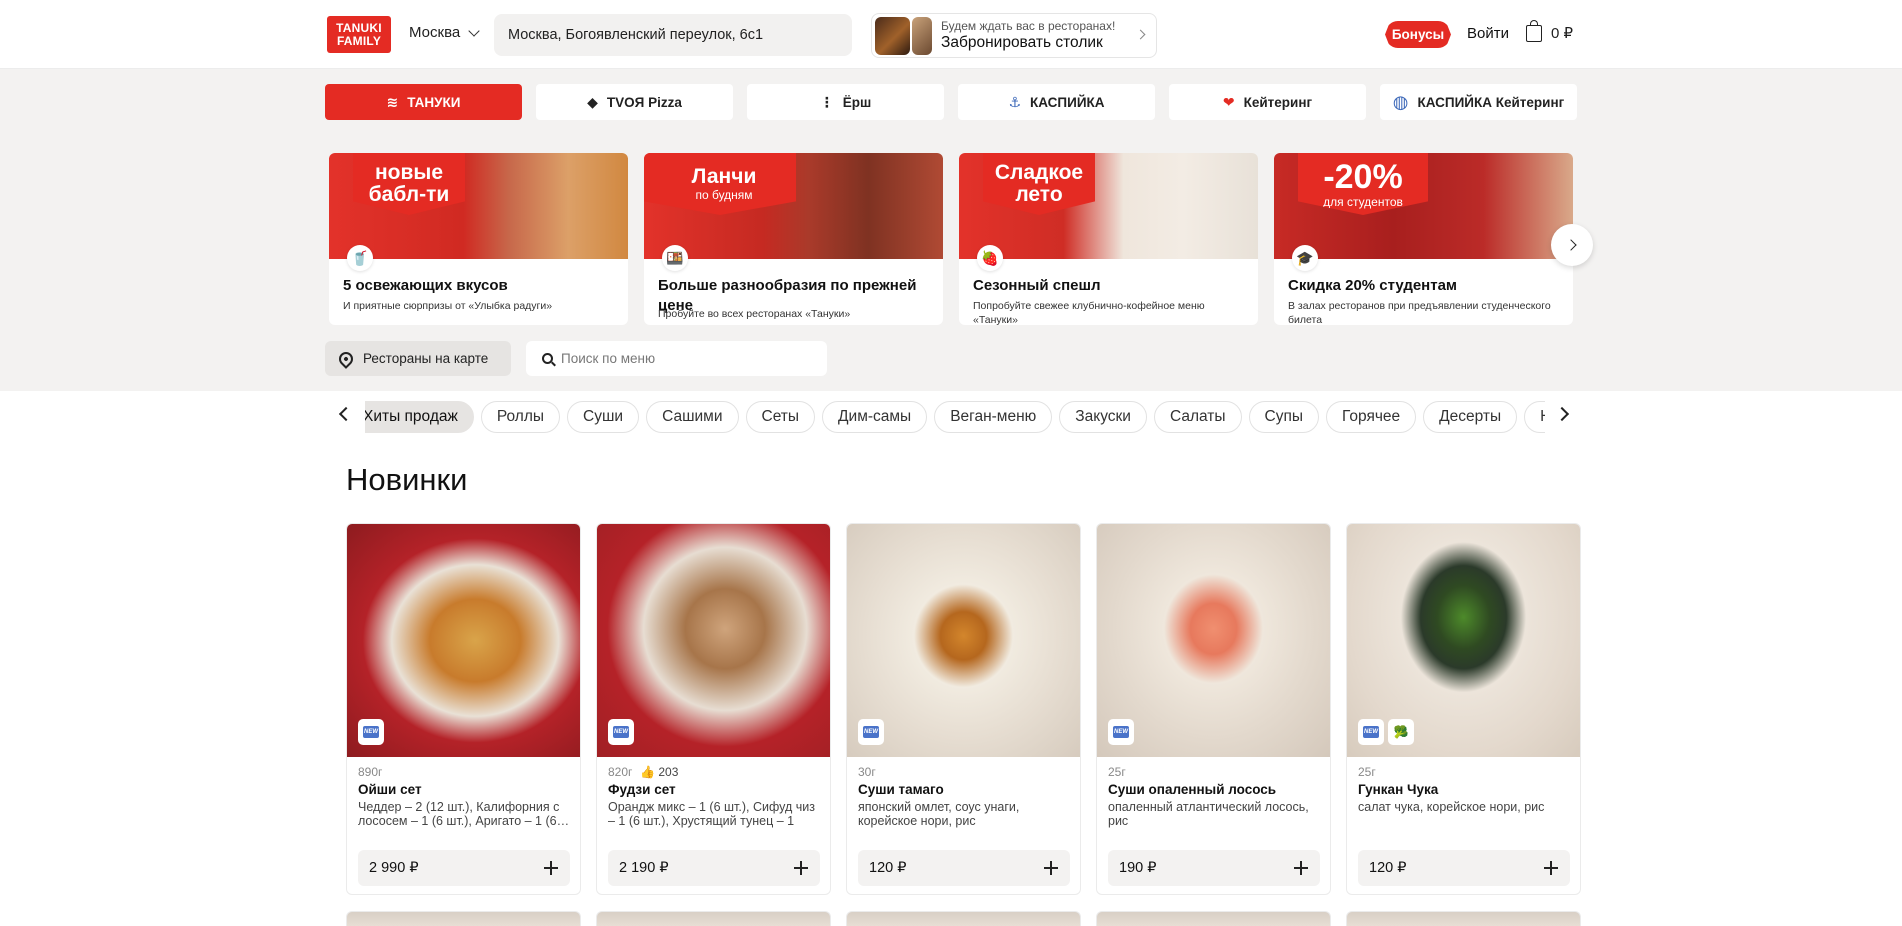 The image size is (1902, 926). What do you see at coordinates (1267, 102) in the screenshot?
I see `brand-tab-catering: ❤ Кейтеринг` at bounding box center [1267, 102].